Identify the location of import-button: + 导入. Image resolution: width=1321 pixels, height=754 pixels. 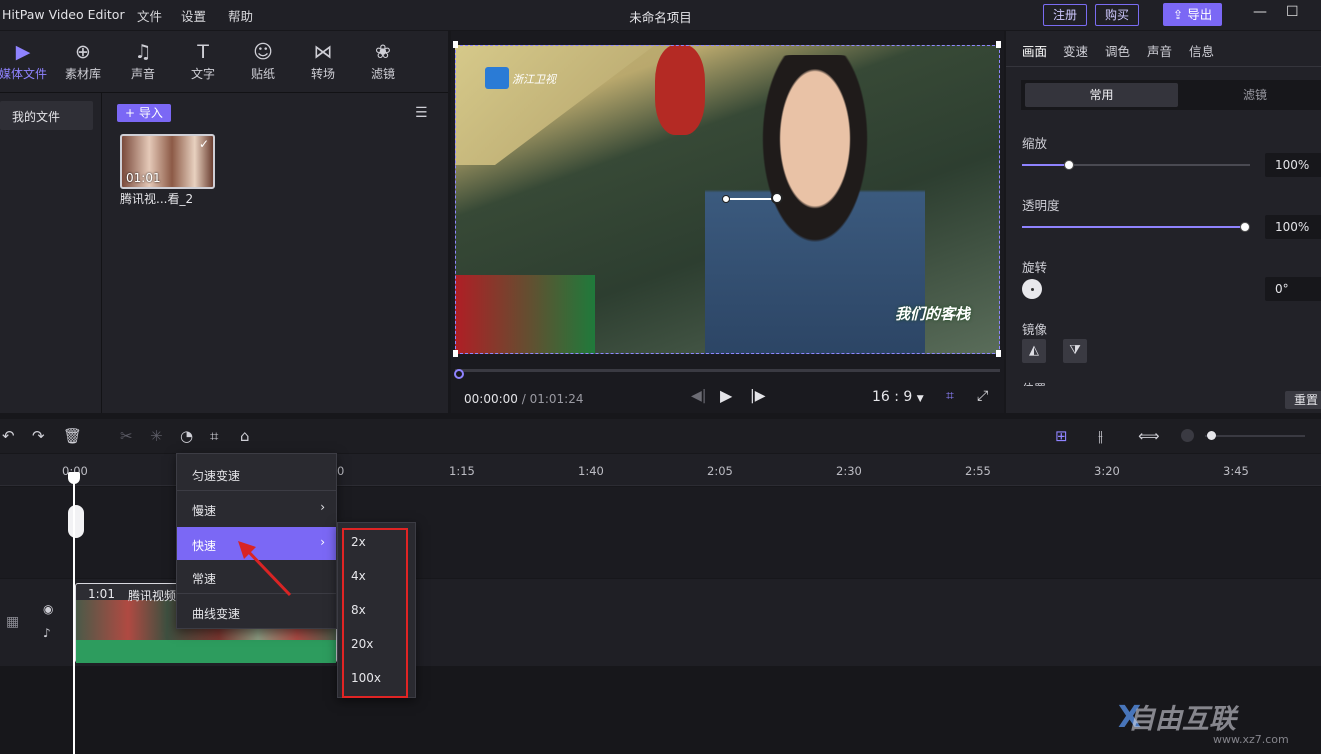
(144, 113).